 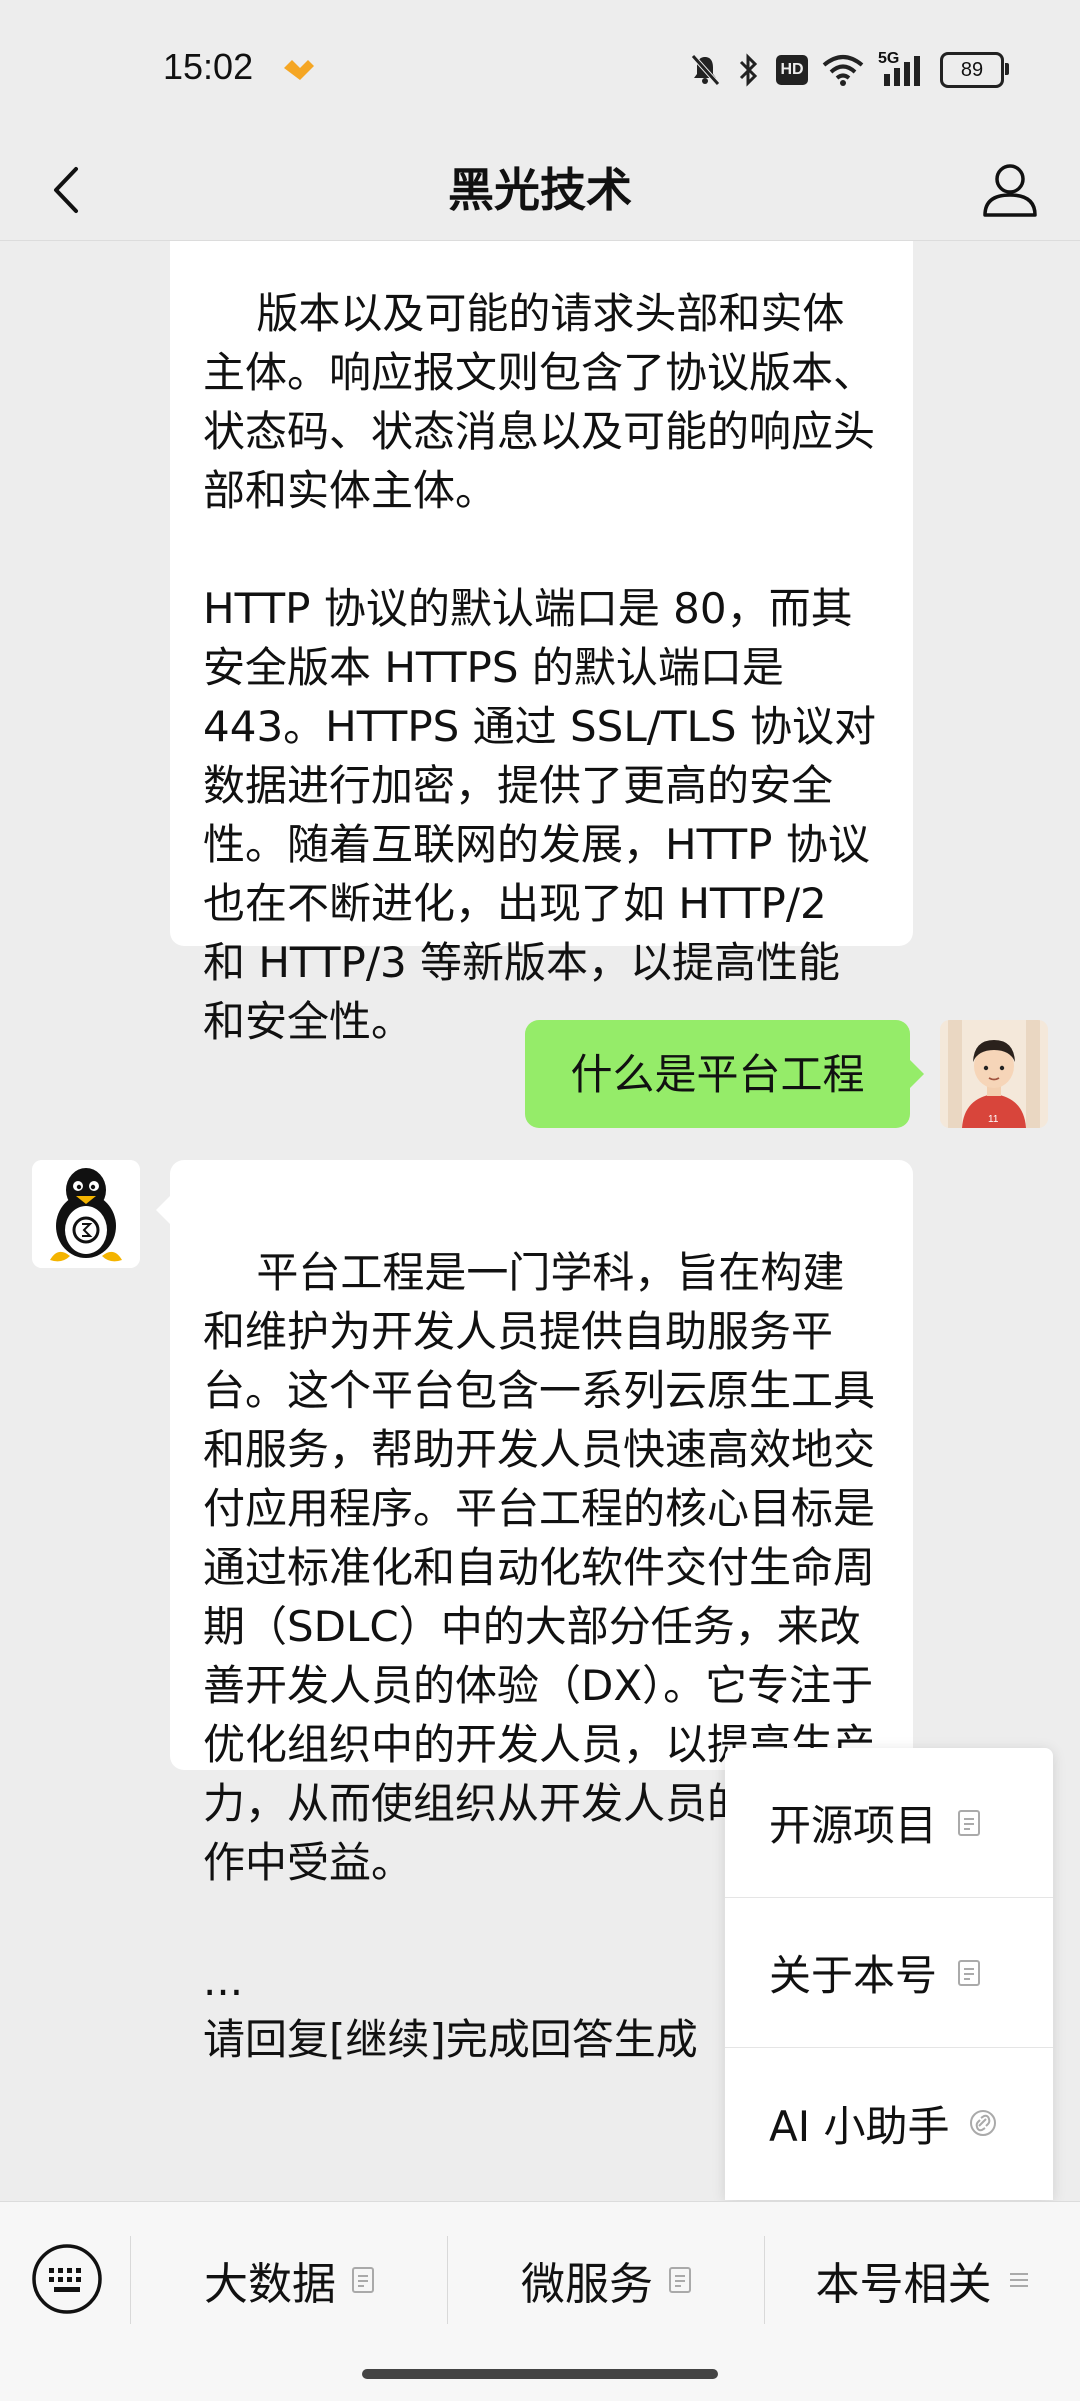 I want to click on user-message-bubble: 什么是平台工程, so click(x=724, y=1074).